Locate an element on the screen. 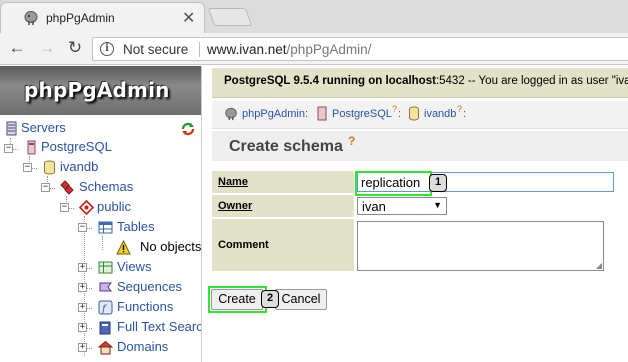 This screenshot has width=628, height=362. forward-arrow-icon: → is located at coordinates (47, 48).